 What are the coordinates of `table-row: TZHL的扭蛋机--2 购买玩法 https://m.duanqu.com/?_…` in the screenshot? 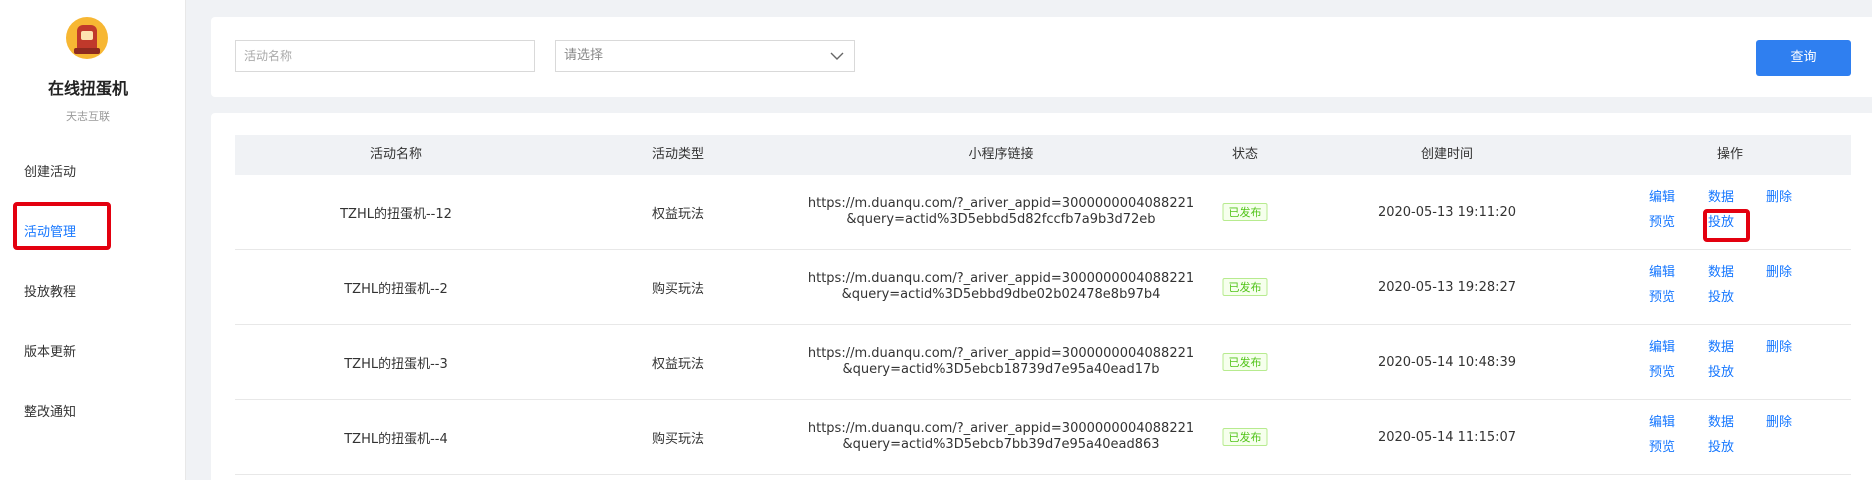 It's located at (1043, 287).